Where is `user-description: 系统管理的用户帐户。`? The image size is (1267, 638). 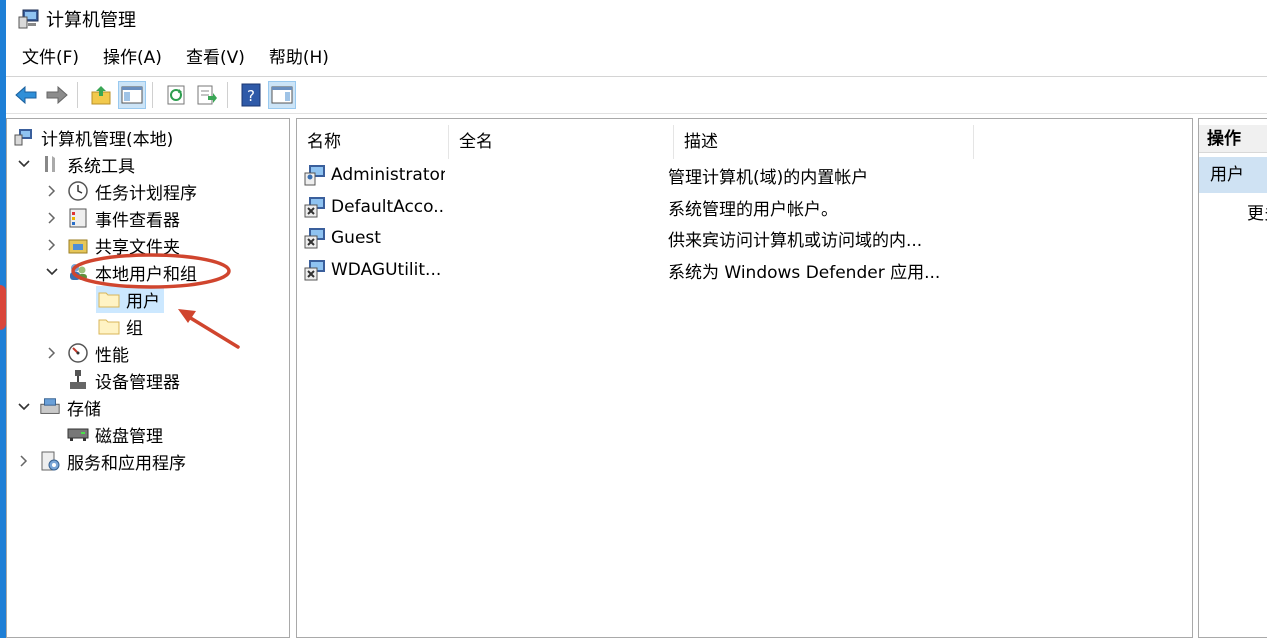
user-description: 系统管理的用户帐户。 is located at coordinates (753, 209).